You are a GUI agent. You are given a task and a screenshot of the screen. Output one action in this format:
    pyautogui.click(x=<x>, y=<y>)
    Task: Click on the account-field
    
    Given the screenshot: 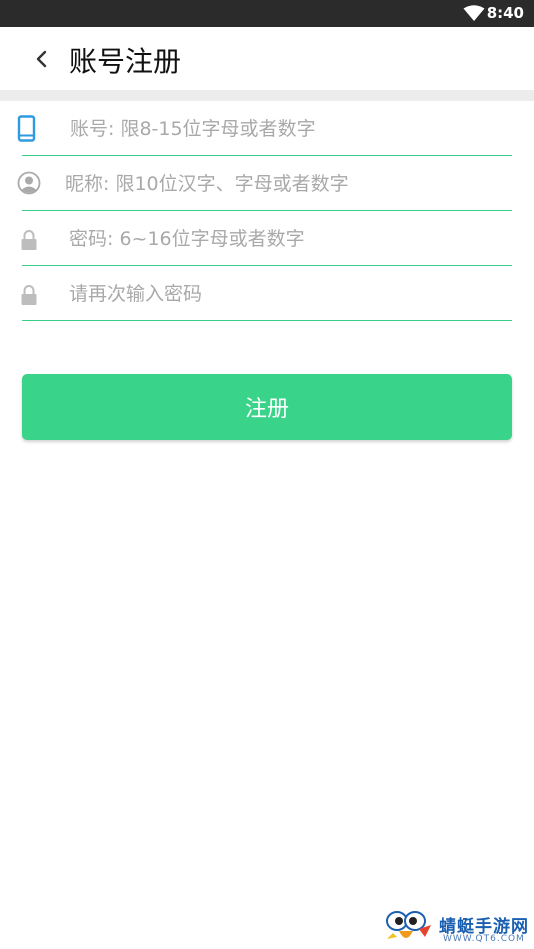 What is the action you would take?
    pyautogui.click(x=264, y=128)
    